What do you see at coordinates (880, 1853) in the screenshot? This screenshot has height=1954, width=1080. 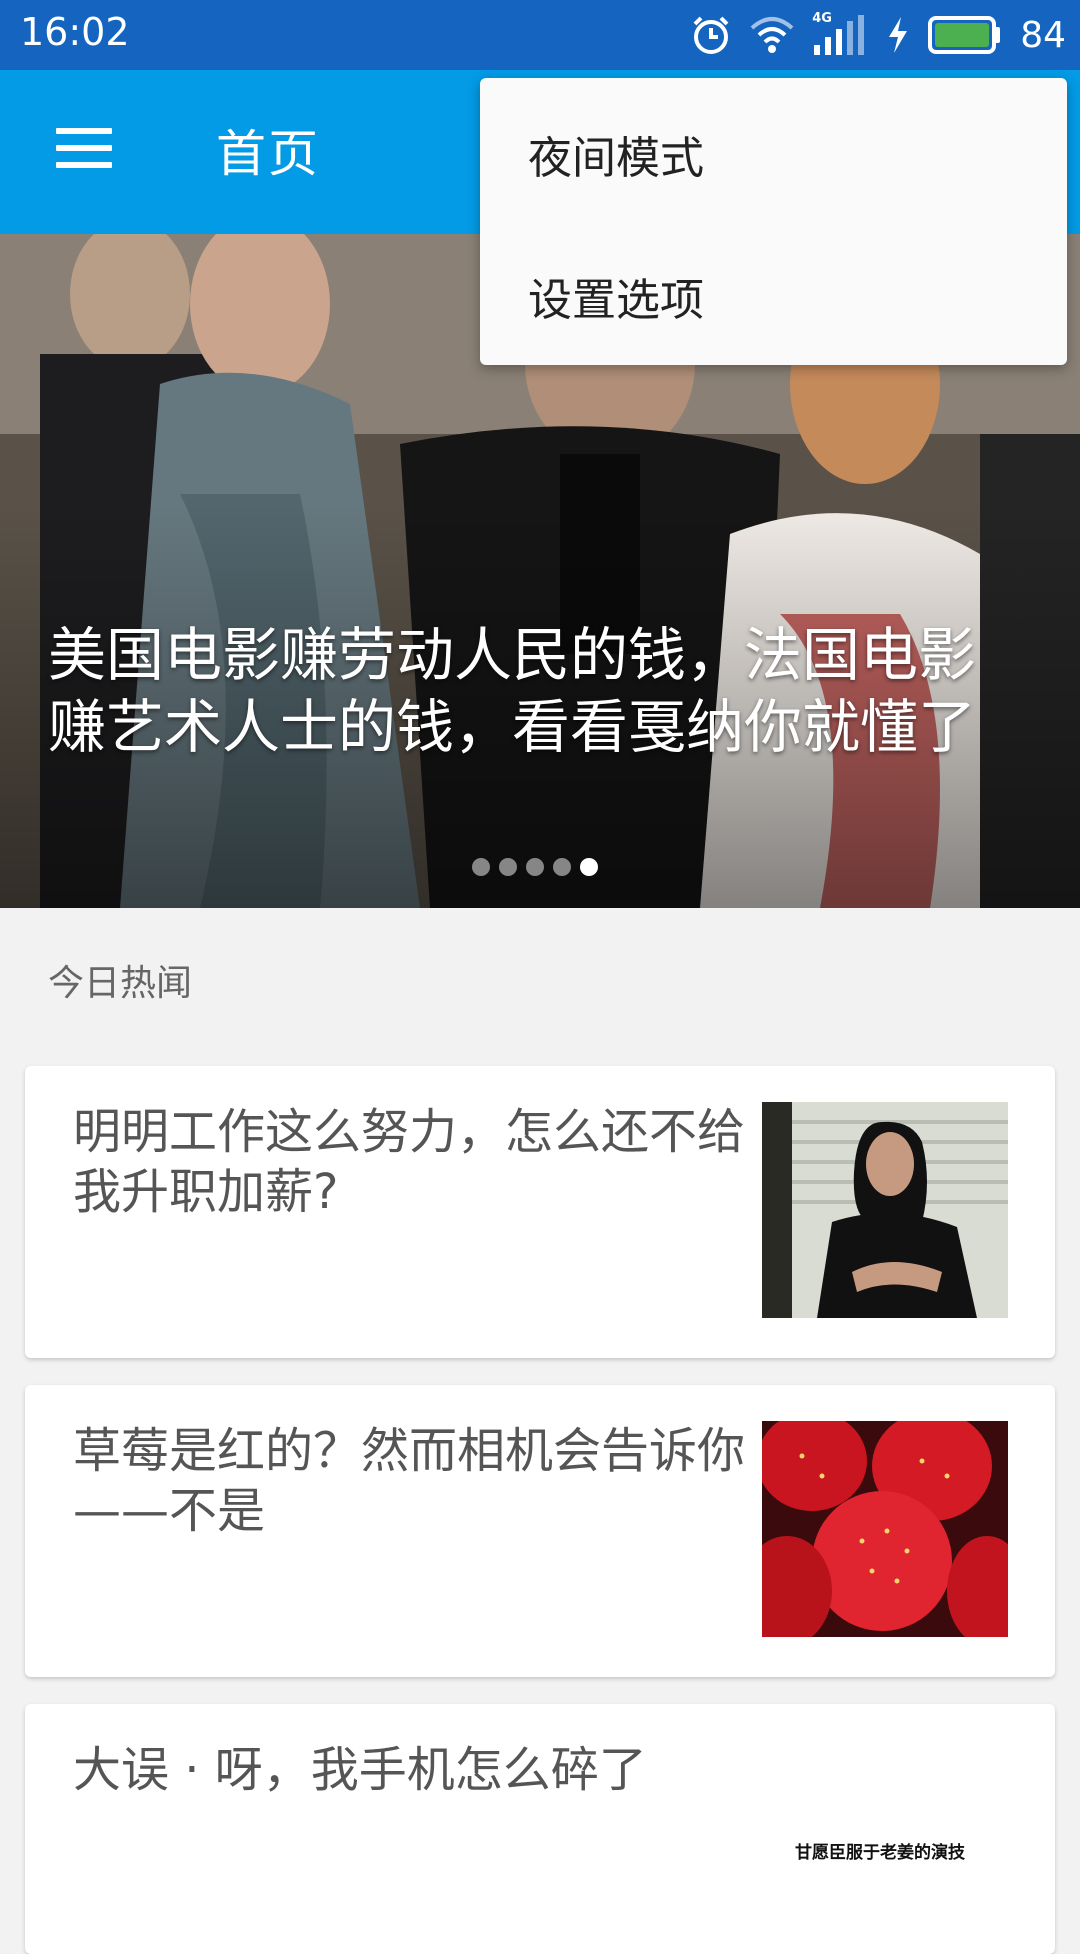 I see `news-thumbnail-caption: 甘愿臣服于老姜的演技` at bounding box center [880, 1853].